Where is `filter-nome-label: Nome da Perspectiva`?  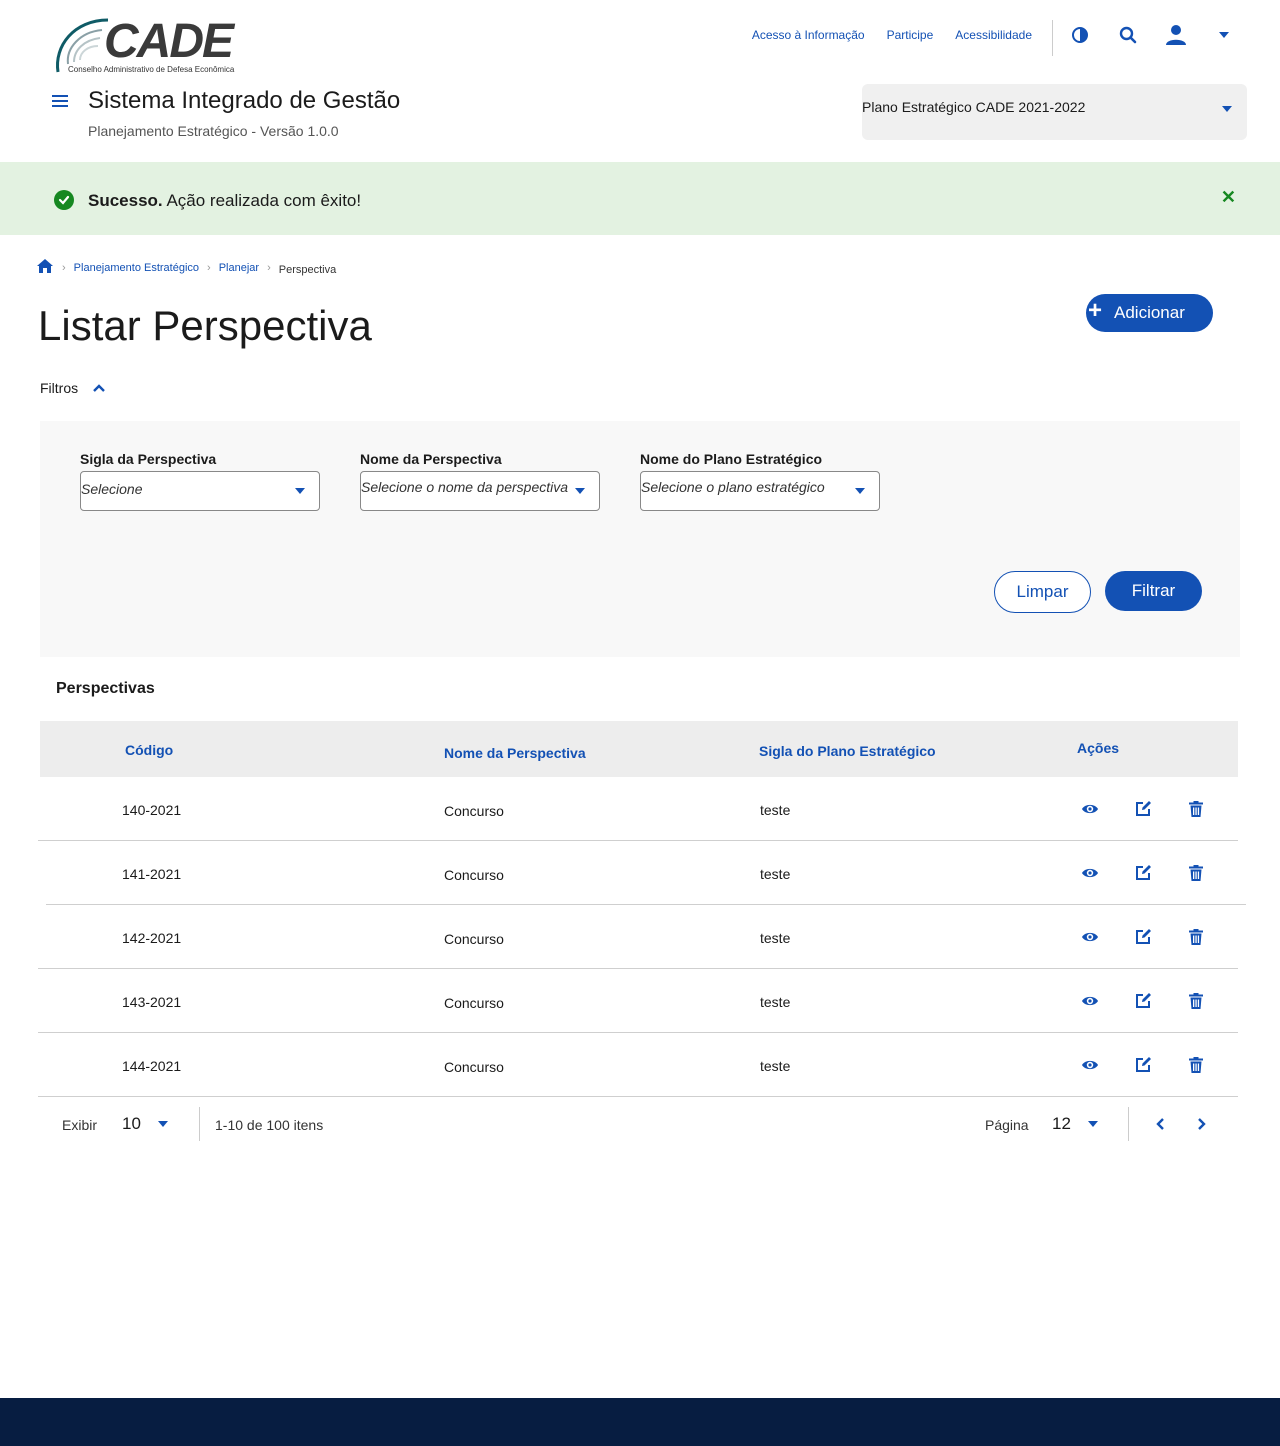 filter-nome-label: Nome da Perspectiva is located at coordinates (431, 459).